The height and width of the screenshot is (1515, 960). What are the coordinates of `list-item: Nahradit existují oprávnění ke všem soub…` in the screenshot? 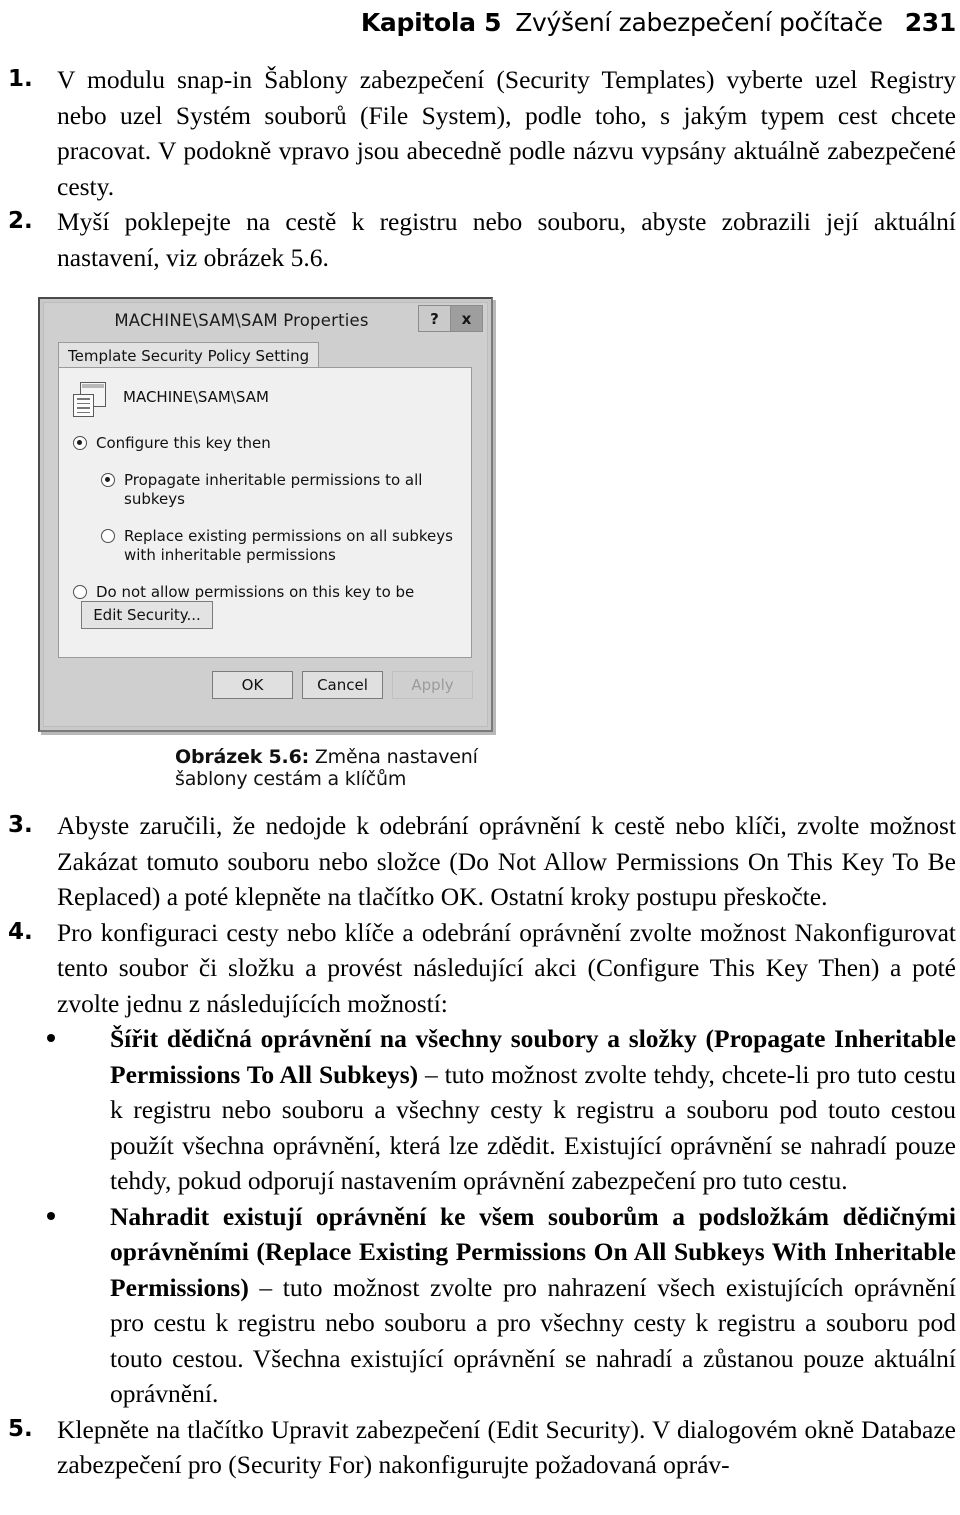 It's located at (480, 1305).